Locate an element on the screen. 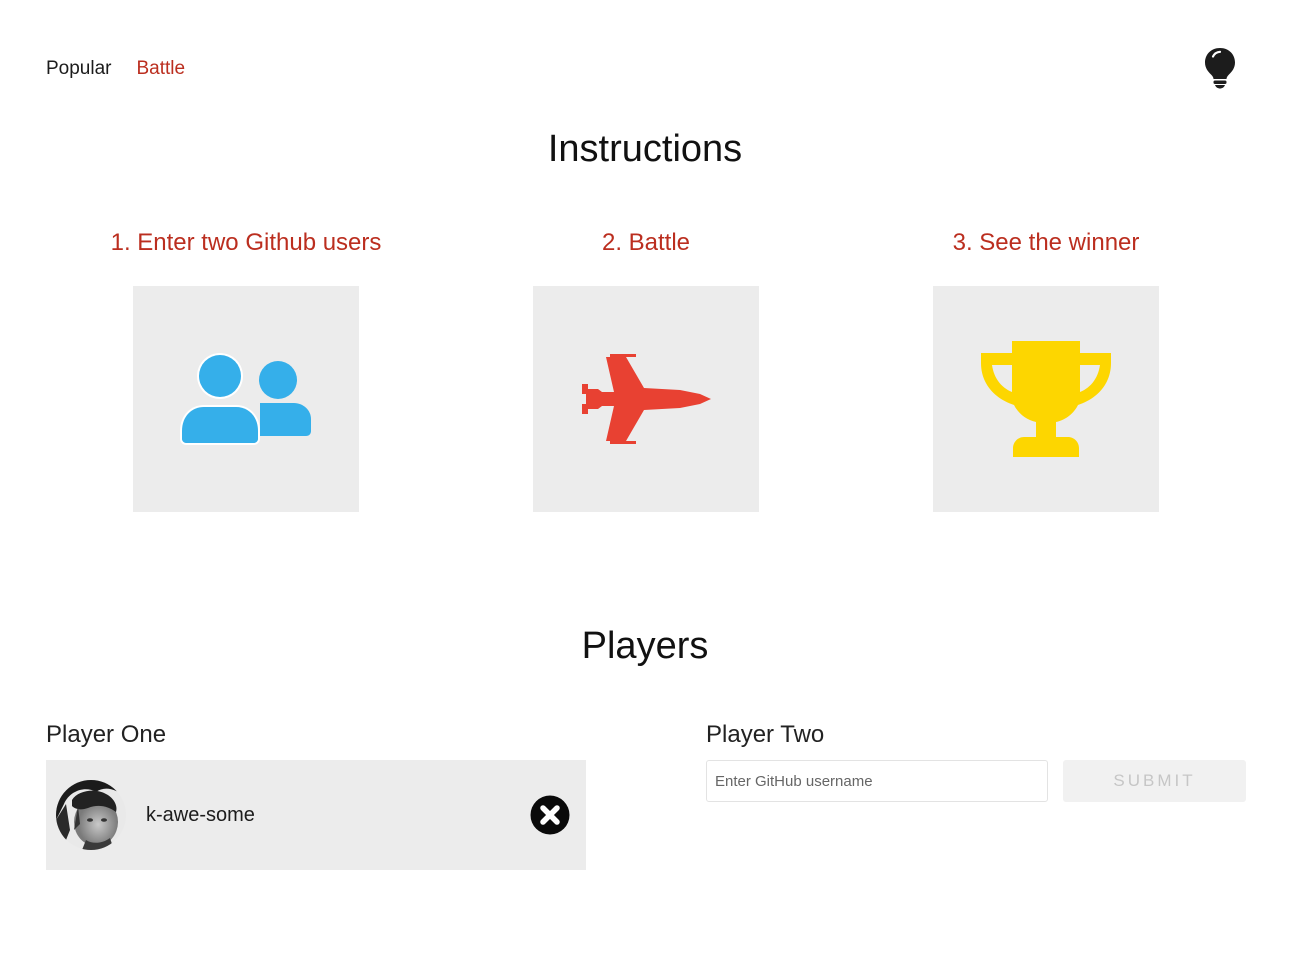 The height and width of the screenshot is (967, 1290). main-nav: Popular Battle is located at coordinates (115, 69).